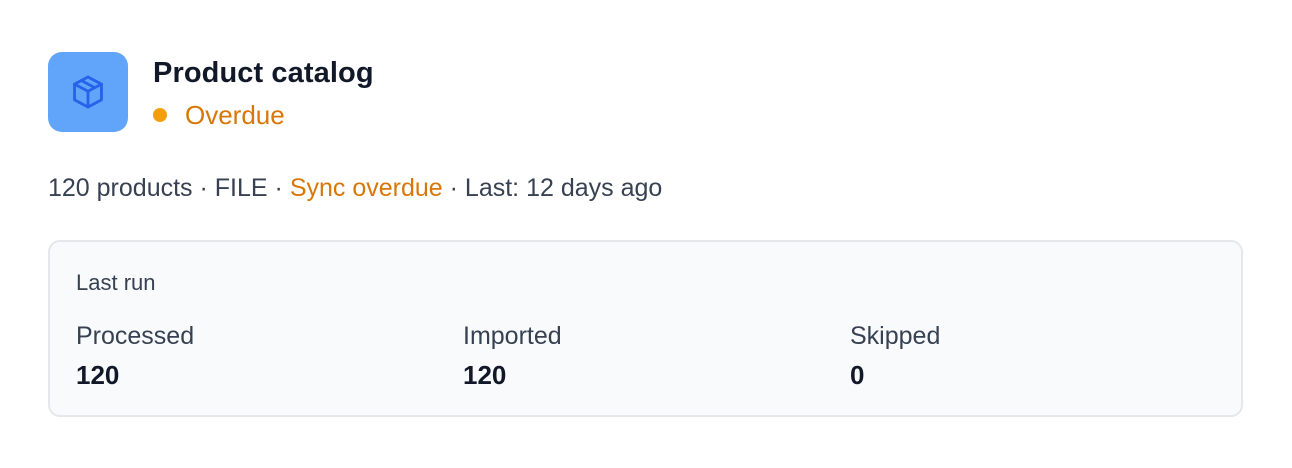  Describe the element at coordinates (263, 73) in the screenshot. I see `source-title: Product catalog` at that location.